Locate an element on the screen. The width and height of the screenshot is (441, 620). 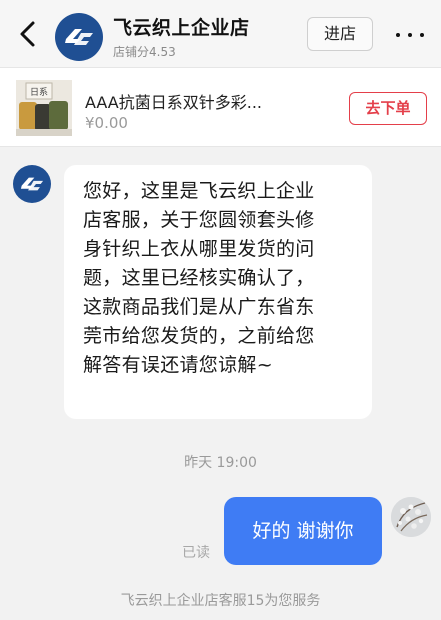
product-card: 日系 AAA抗菌日系双针多彩... ¥0.00 去下单 is located at coordinates (220, 107).